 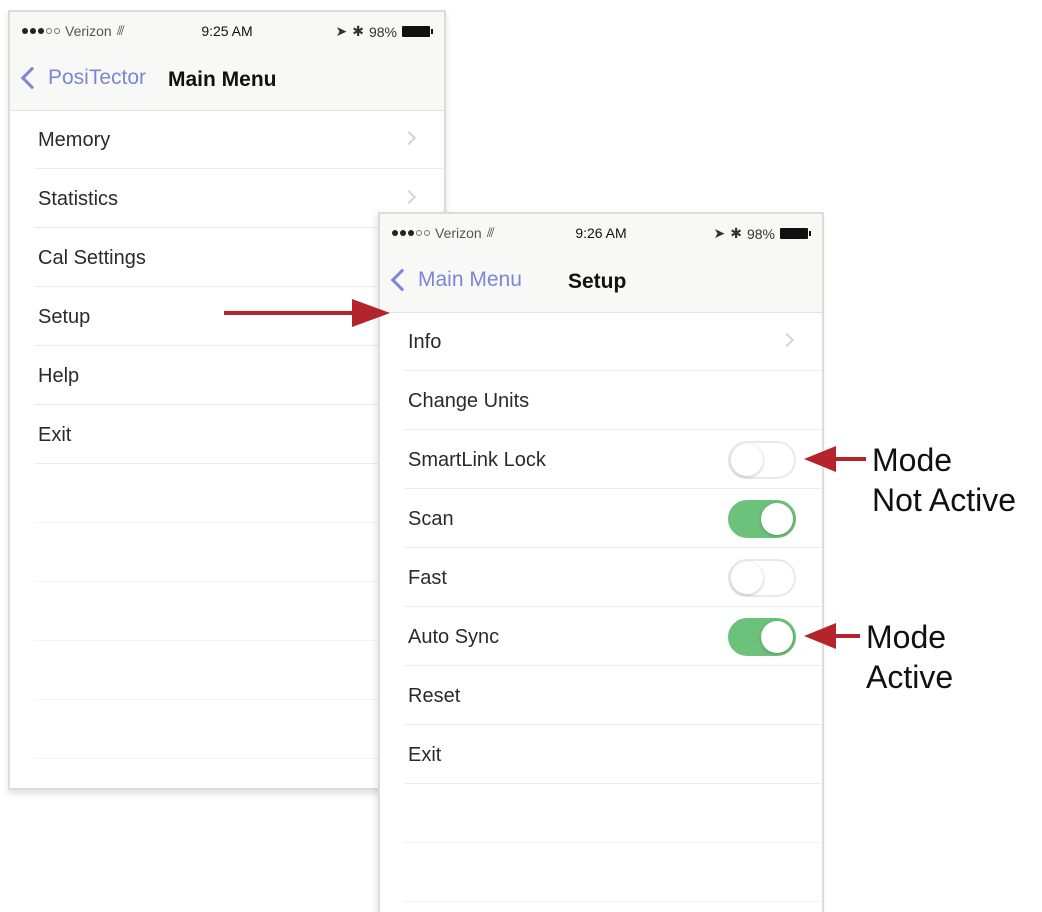 What do you see at coordinates (434, 696) in the screenshot?
I see `menu-item-label: Reset` at bounding box center [434, 696].